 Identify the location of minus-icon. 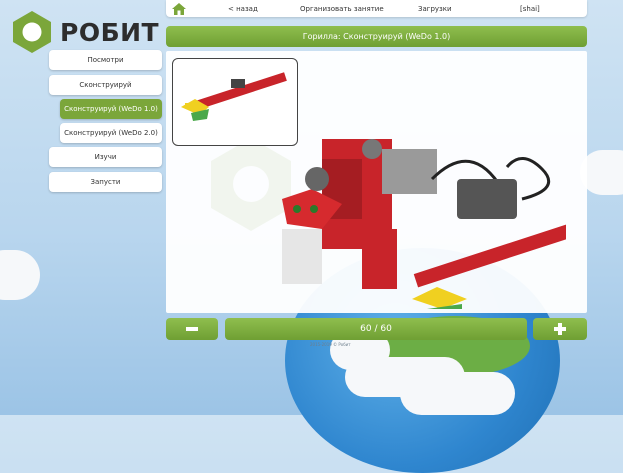
(192, 329).